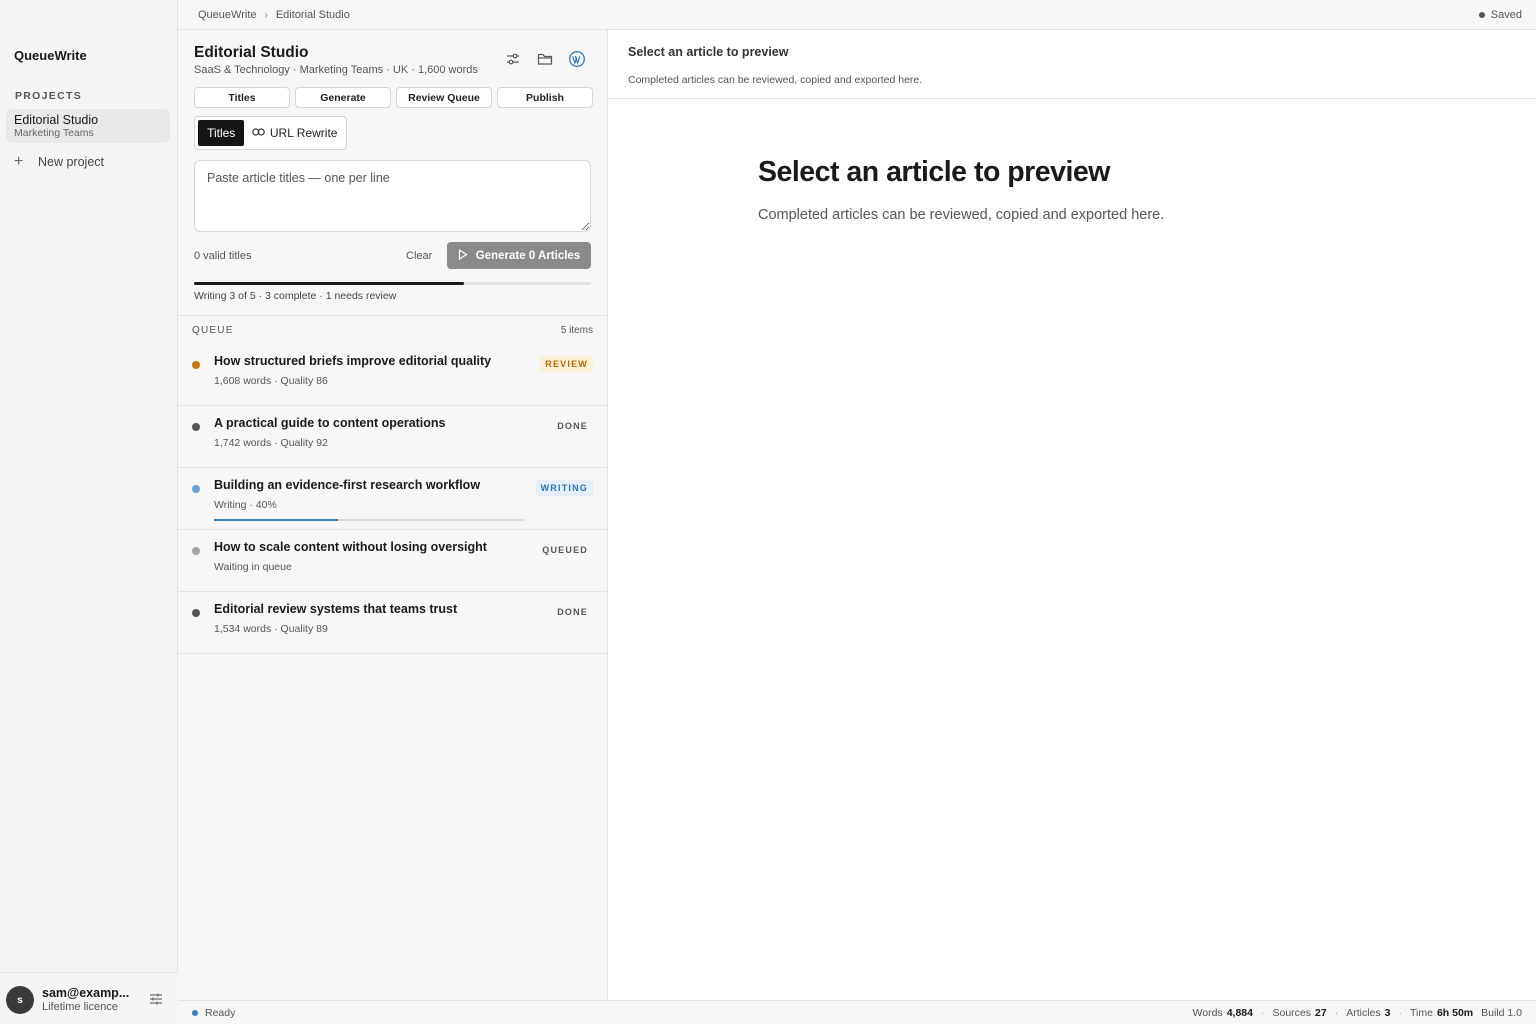 This screenshot has height=1024, width=1536. I want to click on wordpress-icon, so click(577, 59).